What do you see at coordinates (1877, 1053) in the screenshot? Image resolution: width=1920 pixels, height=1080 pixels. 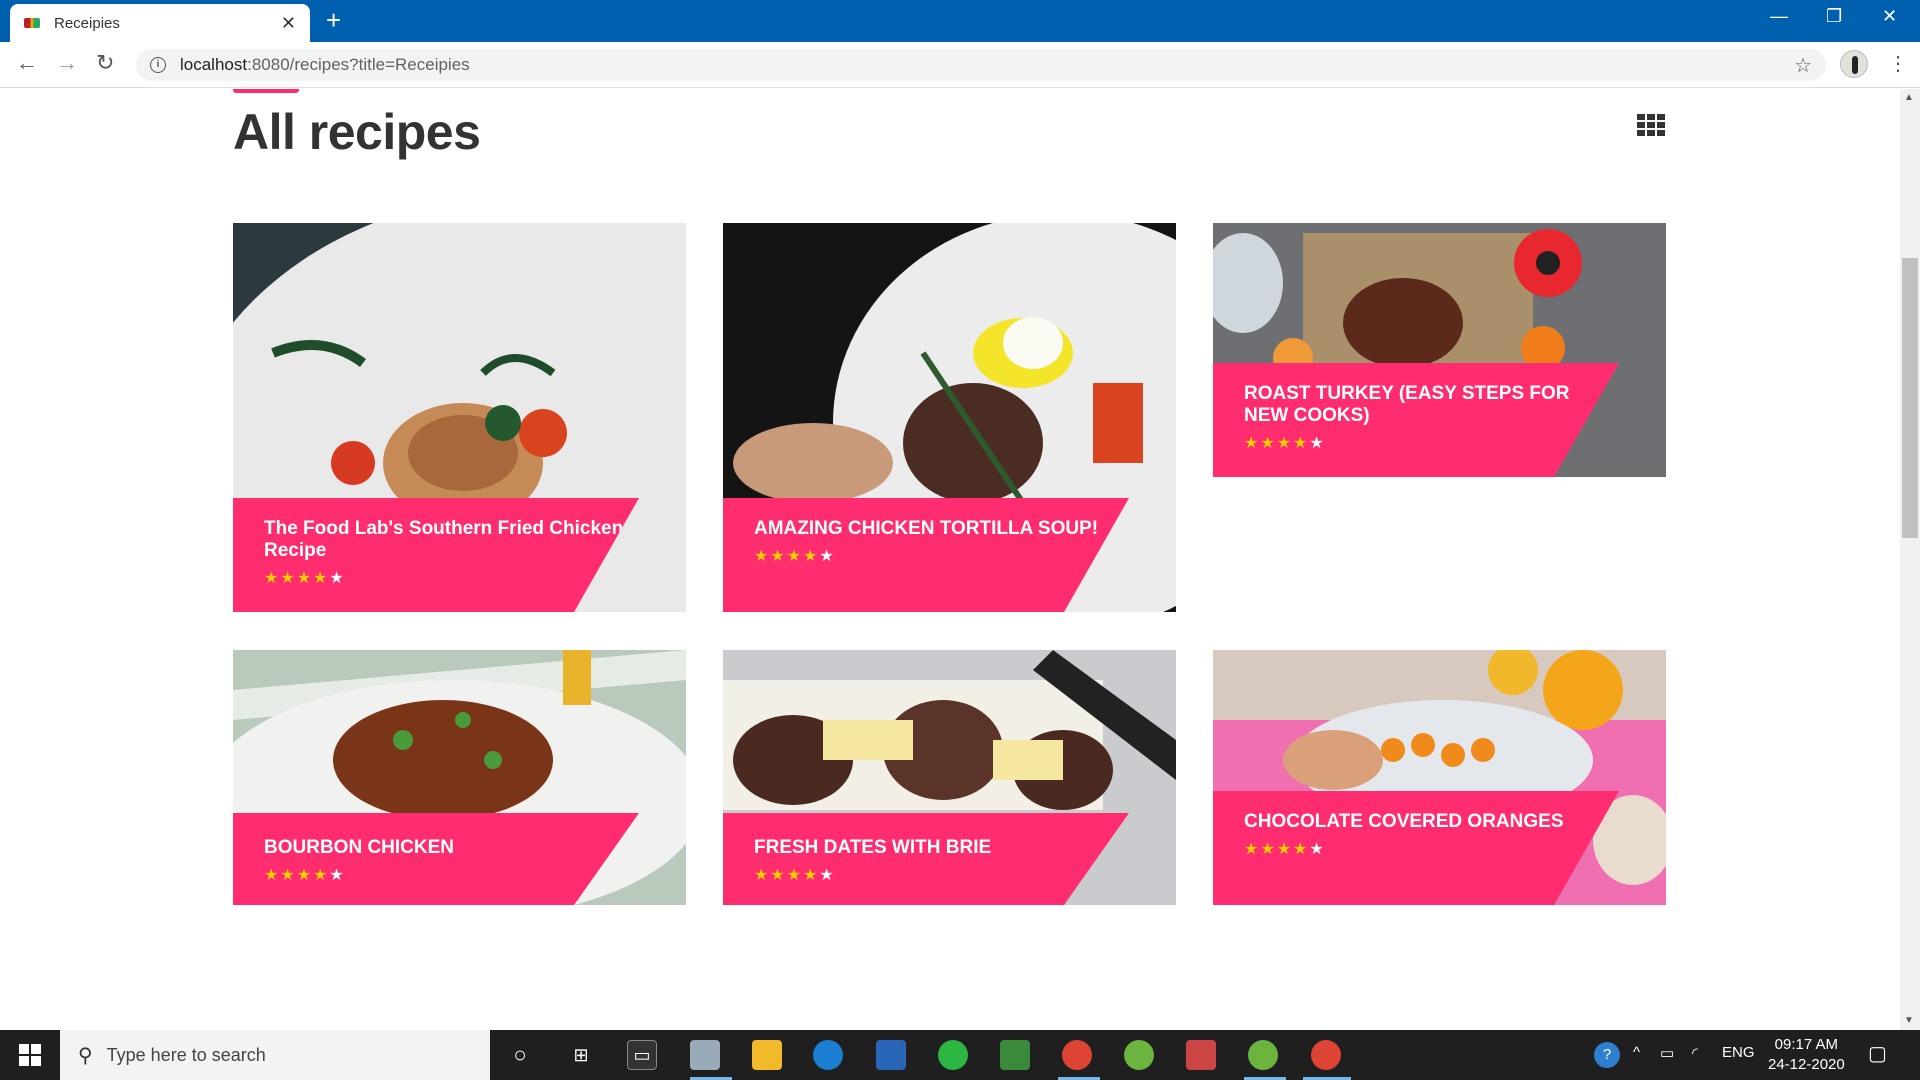 I see `notifications-icon: ▢` at bounding box center [1877, 1053].